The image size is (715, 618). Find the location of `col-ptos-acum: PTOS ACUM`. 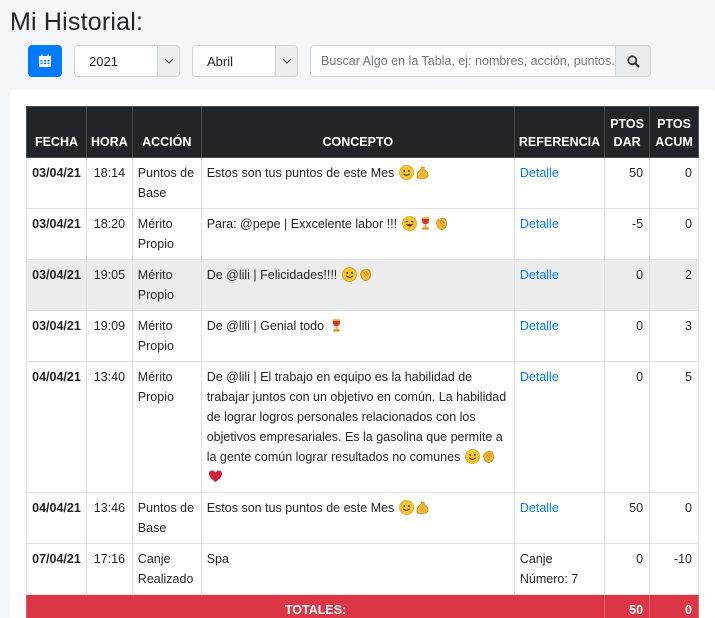

col-ptos-acum: PTOS ACUM is located at coordinates (674, 132).